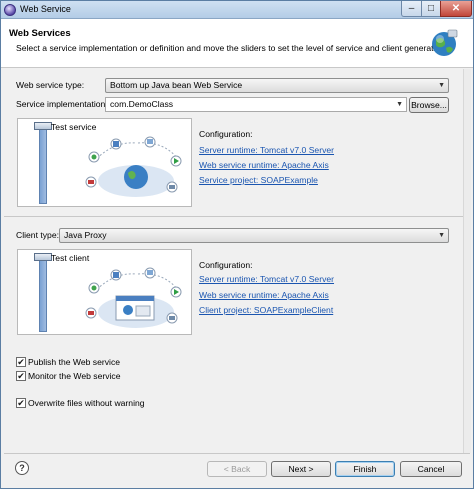 Image resolution: width=474 pixels, height=489 pixels. I want to click on minimize-button: –, so click(411, 9).